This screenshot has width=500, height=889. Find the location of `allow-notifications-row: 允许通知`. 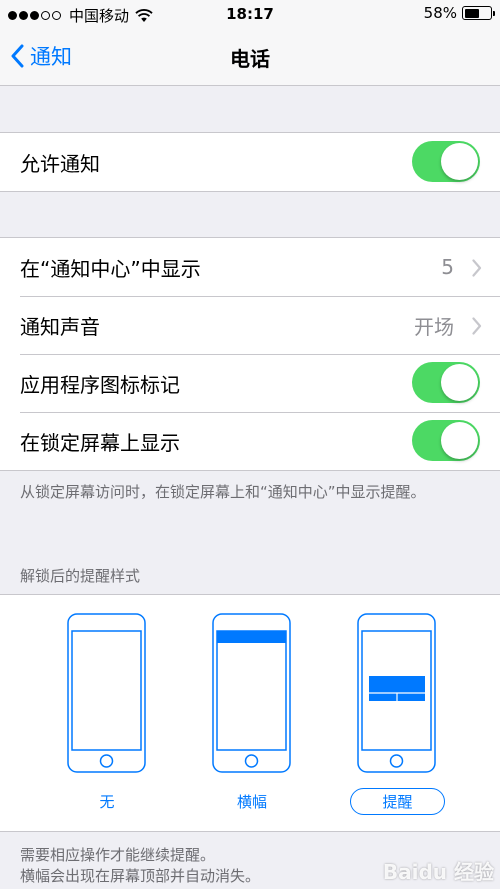

allow-notifications-row: 允许通知 is located at coordinates (250, 162).